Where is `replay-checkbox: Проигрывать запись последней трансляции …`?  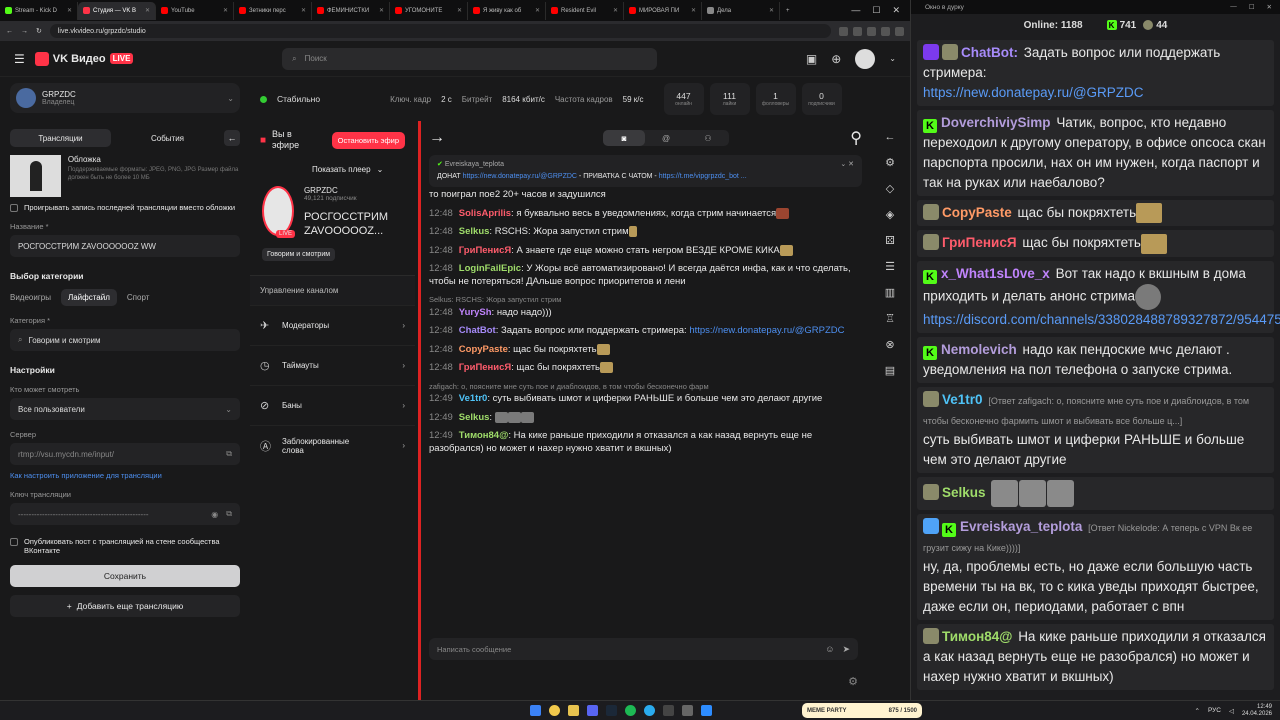
replay-checkbox: Проигрывать запись последней трансляции … is located at coordinates (125, 207).